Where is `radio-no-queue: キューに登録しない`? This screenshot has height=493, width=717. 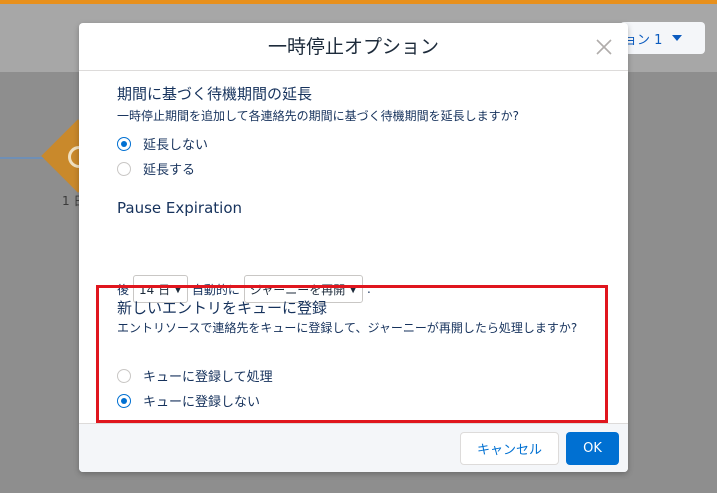 radio-no-queue: キューに登録しない is located at coordinates (188, 400).